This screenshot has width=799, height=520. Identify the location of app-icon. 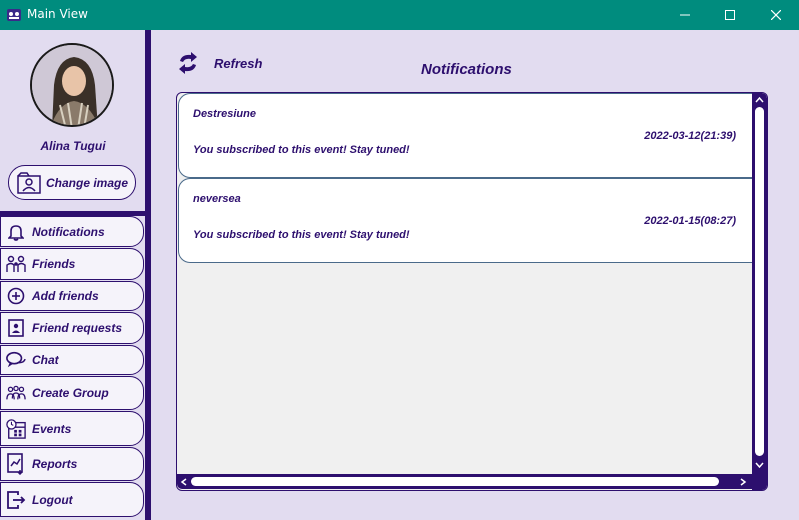
(14, 15).